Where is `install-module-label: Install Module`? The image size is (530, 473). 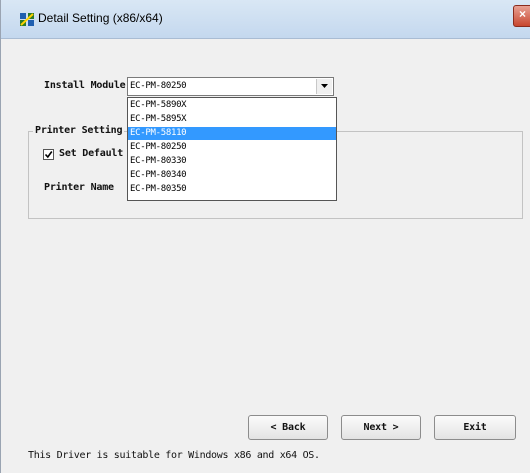
install-module-label: Install Module is located at coordinates (85, 85).